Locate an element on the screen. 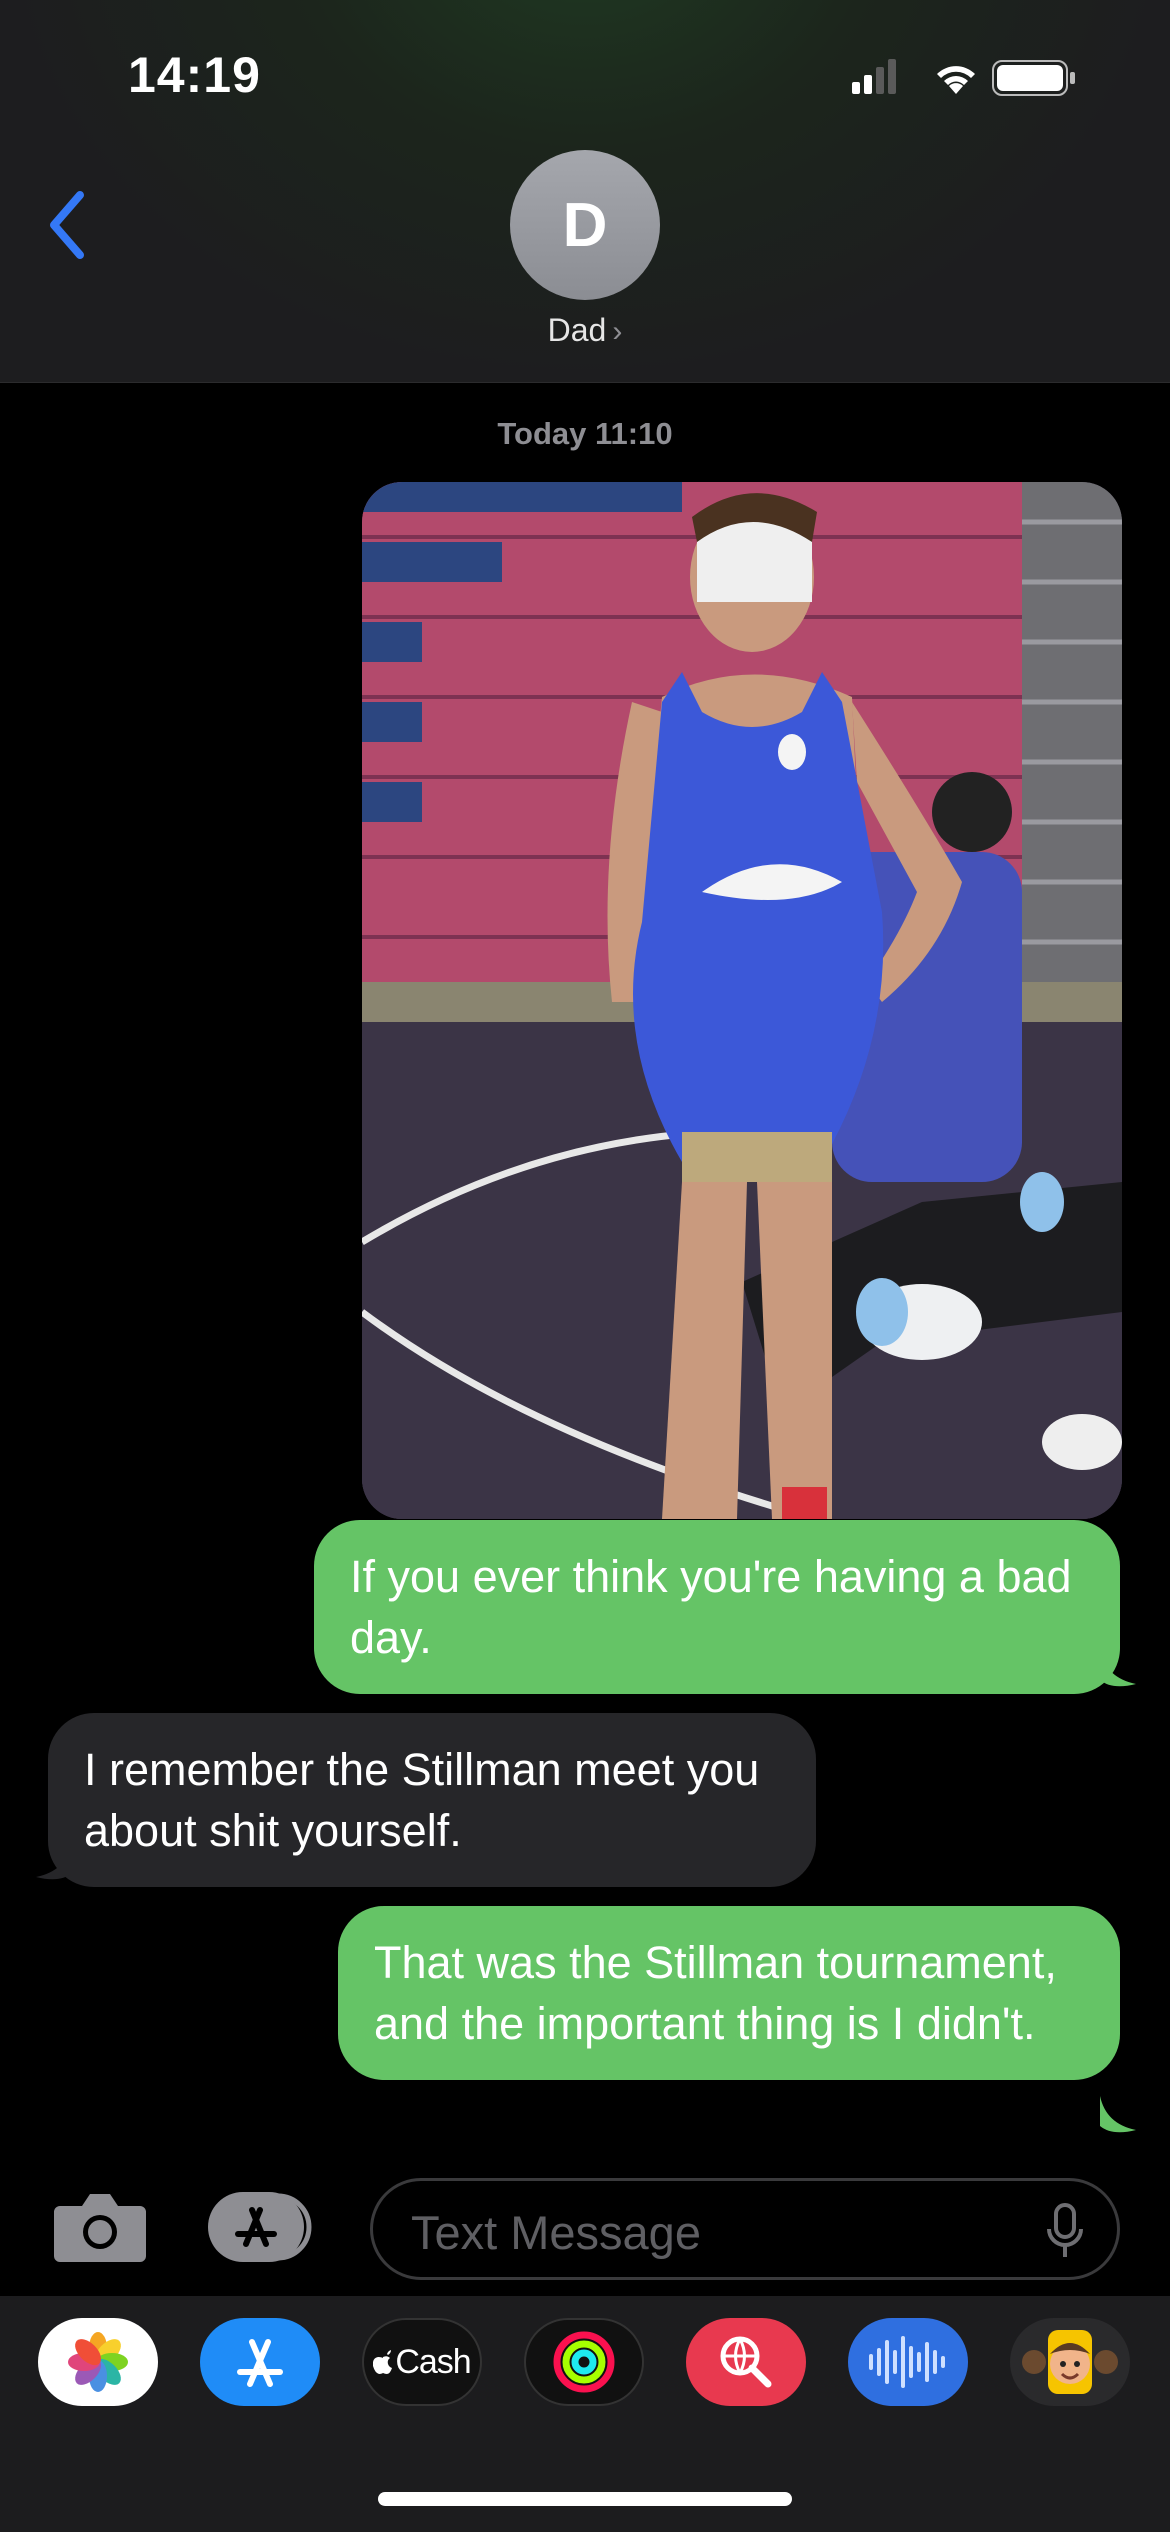 This screenshot has height=2532, width=1170. apple-logo-icon is located at coordinates (383, 2362).